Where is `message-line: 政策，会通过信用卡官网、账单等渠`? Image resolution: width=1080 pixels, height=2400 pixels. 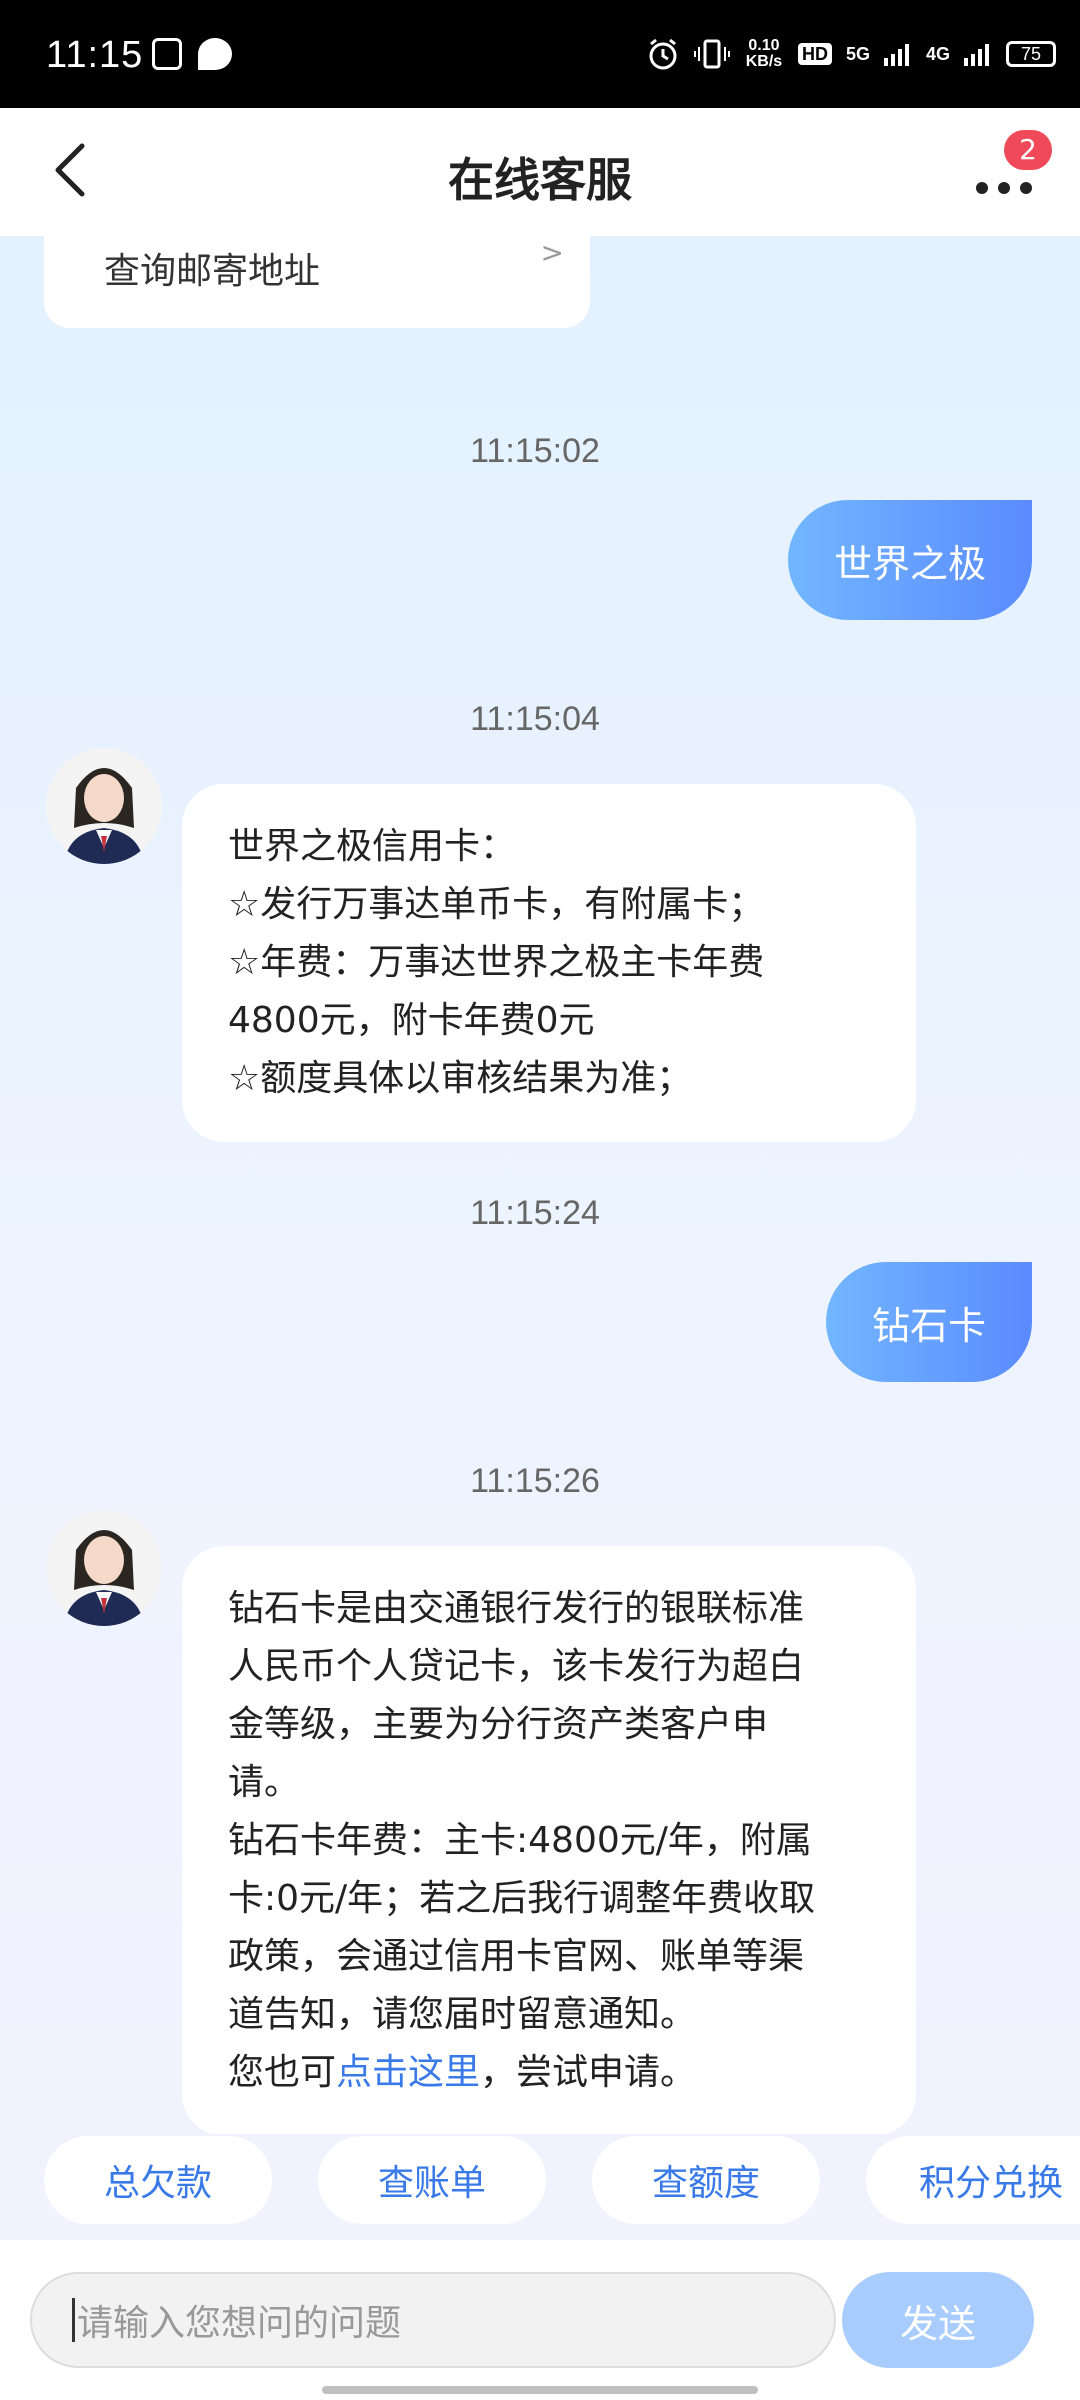 message-line: 政策，会通过信用卡官网、账单等渠 is located at coordinates (516, 1956).